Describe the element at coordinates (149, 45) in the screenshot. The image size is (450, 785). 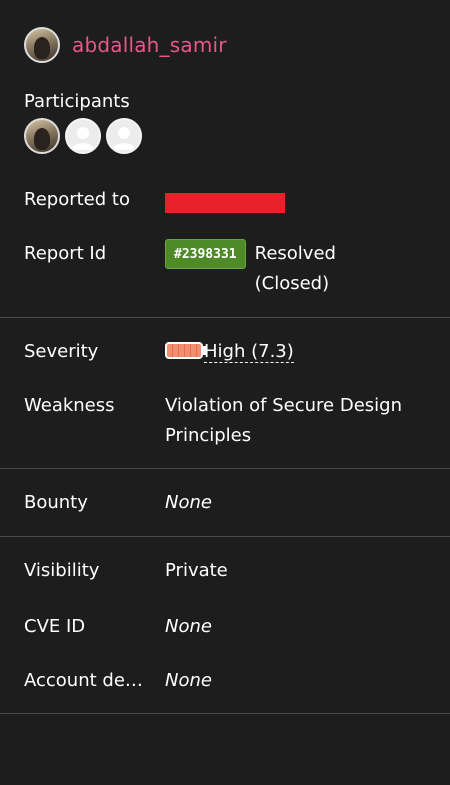
I see `reporter-username: abdallah_samir` at that location.